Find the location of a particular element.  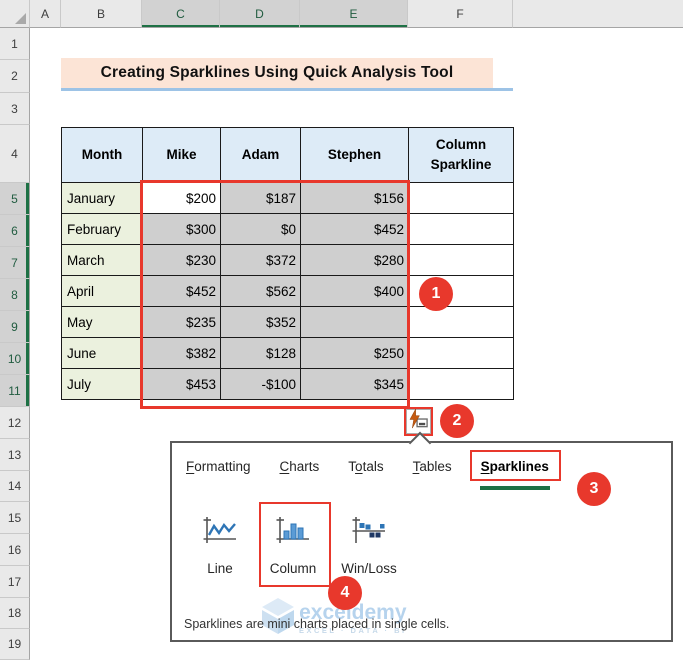

value-cell: $453 is located at coordinates (181, 384).